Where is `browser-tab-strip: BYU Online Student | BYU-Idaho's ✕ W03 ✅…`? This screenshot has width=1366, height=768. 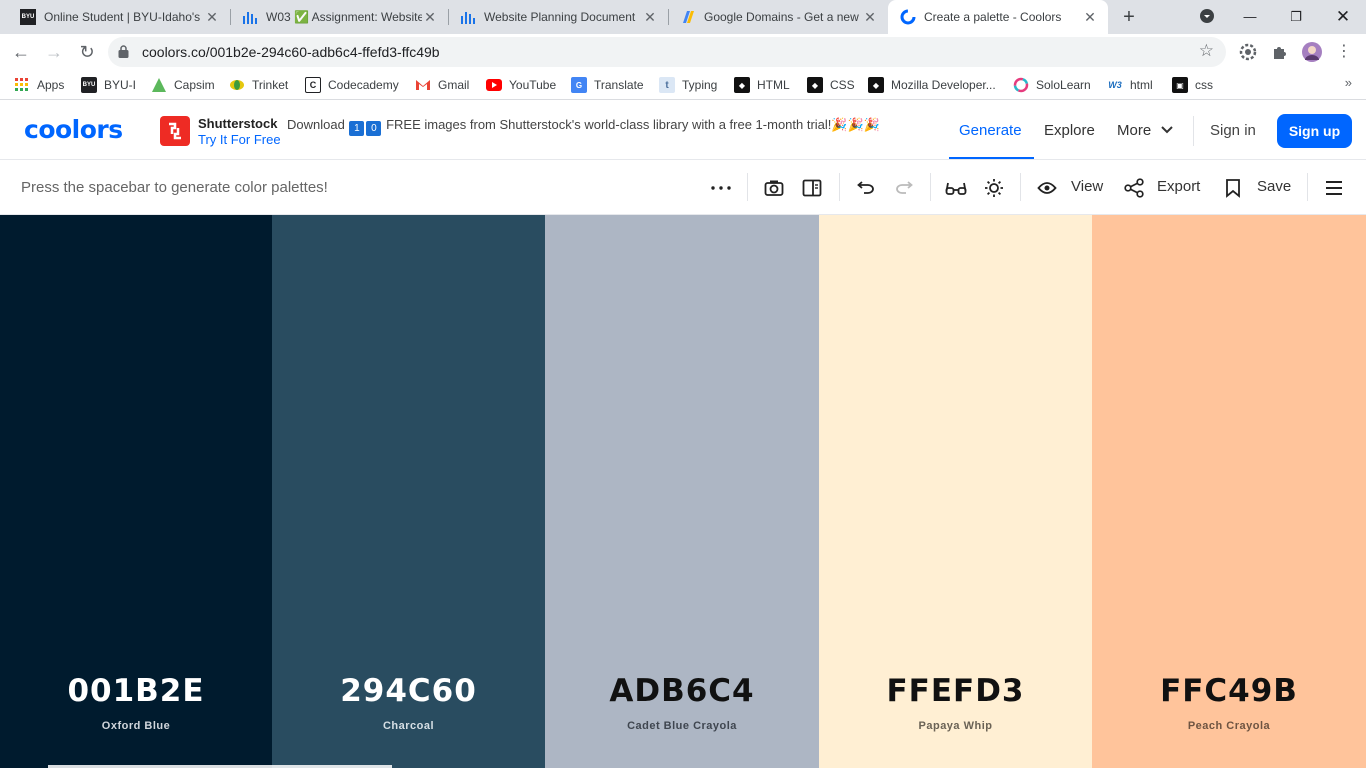 browser-tab-strip: BYU Online Student | BYU-Idaho's ✕ W03 ✅… is located at coordinates (683, 17).